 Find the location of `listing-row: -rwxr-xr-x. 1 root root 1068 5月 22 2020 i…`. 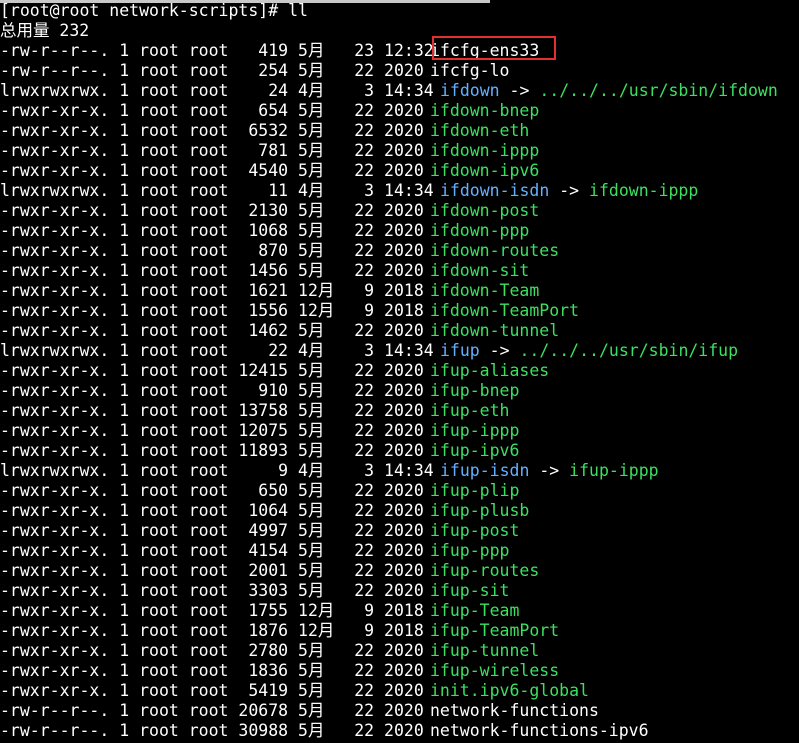

listing-row: -rwxr-xr-x. 1 root root 1068 5月 22 2020 i… is located at coordinates (264, 231).